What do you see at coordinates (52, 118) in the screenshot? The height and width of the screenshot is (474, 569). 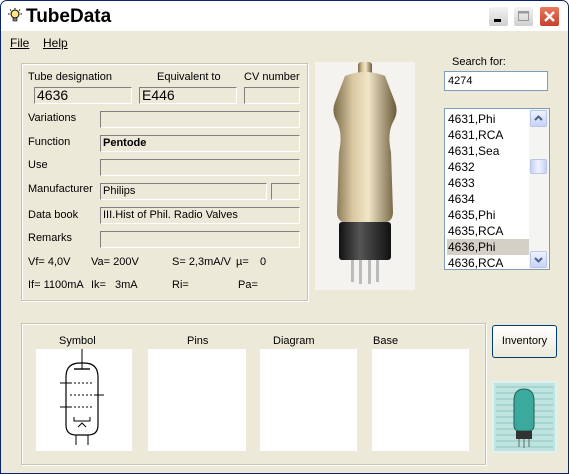 I see `variations-label: Variations` at bounding box center [52, 118].